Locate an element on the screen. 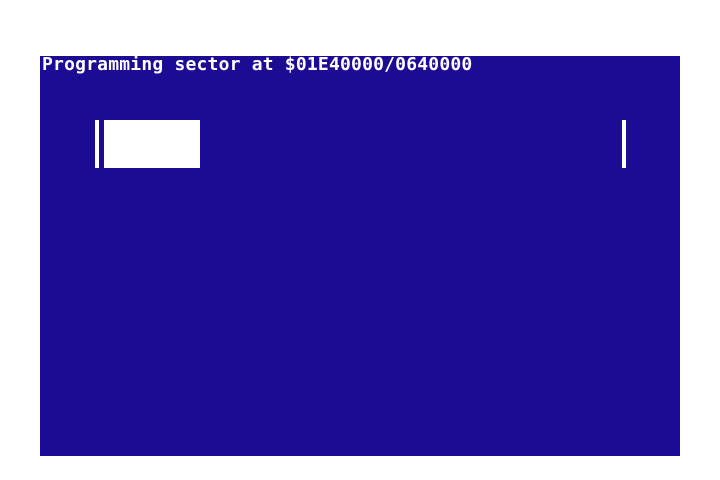 The image size is (720, 480). progress-bar-right-cap is located at coordinates (624, 144).